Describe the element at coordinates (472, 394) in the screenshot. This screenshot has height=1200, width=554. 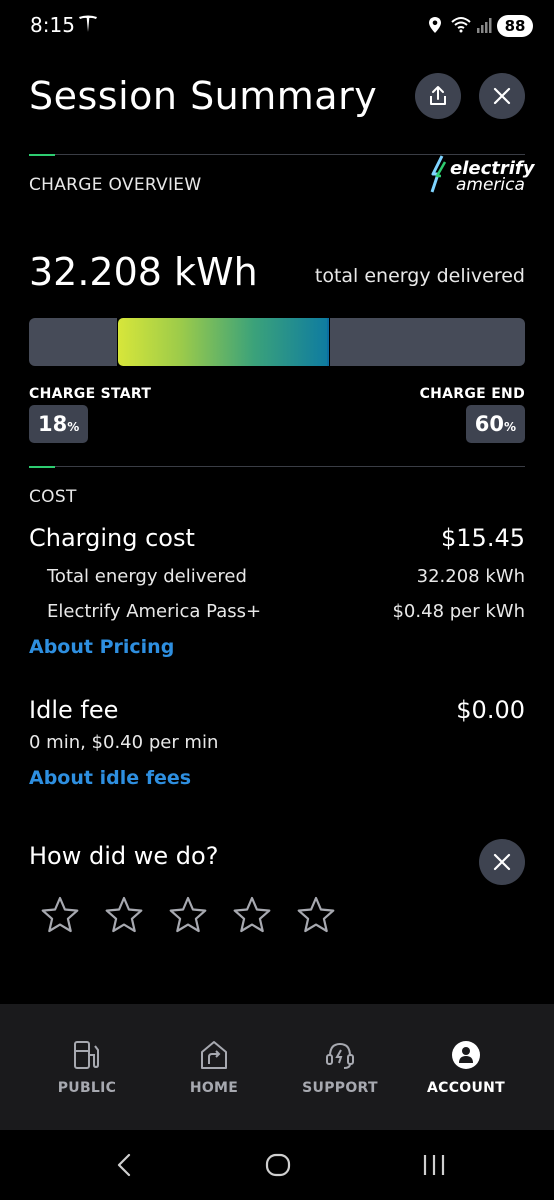
I see `charge-end-label: CHARGE END` at that location.